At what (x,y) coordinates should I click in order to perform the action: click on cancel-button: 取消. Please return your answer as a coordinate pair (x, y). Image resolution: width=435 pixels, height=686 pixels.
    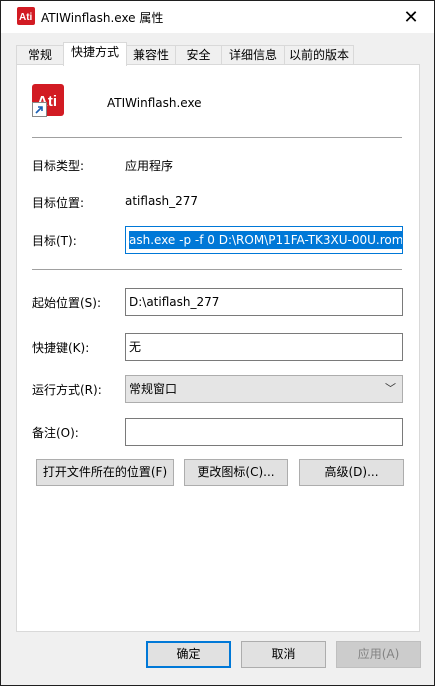
    Looking at the image, I should click on (283, 654).